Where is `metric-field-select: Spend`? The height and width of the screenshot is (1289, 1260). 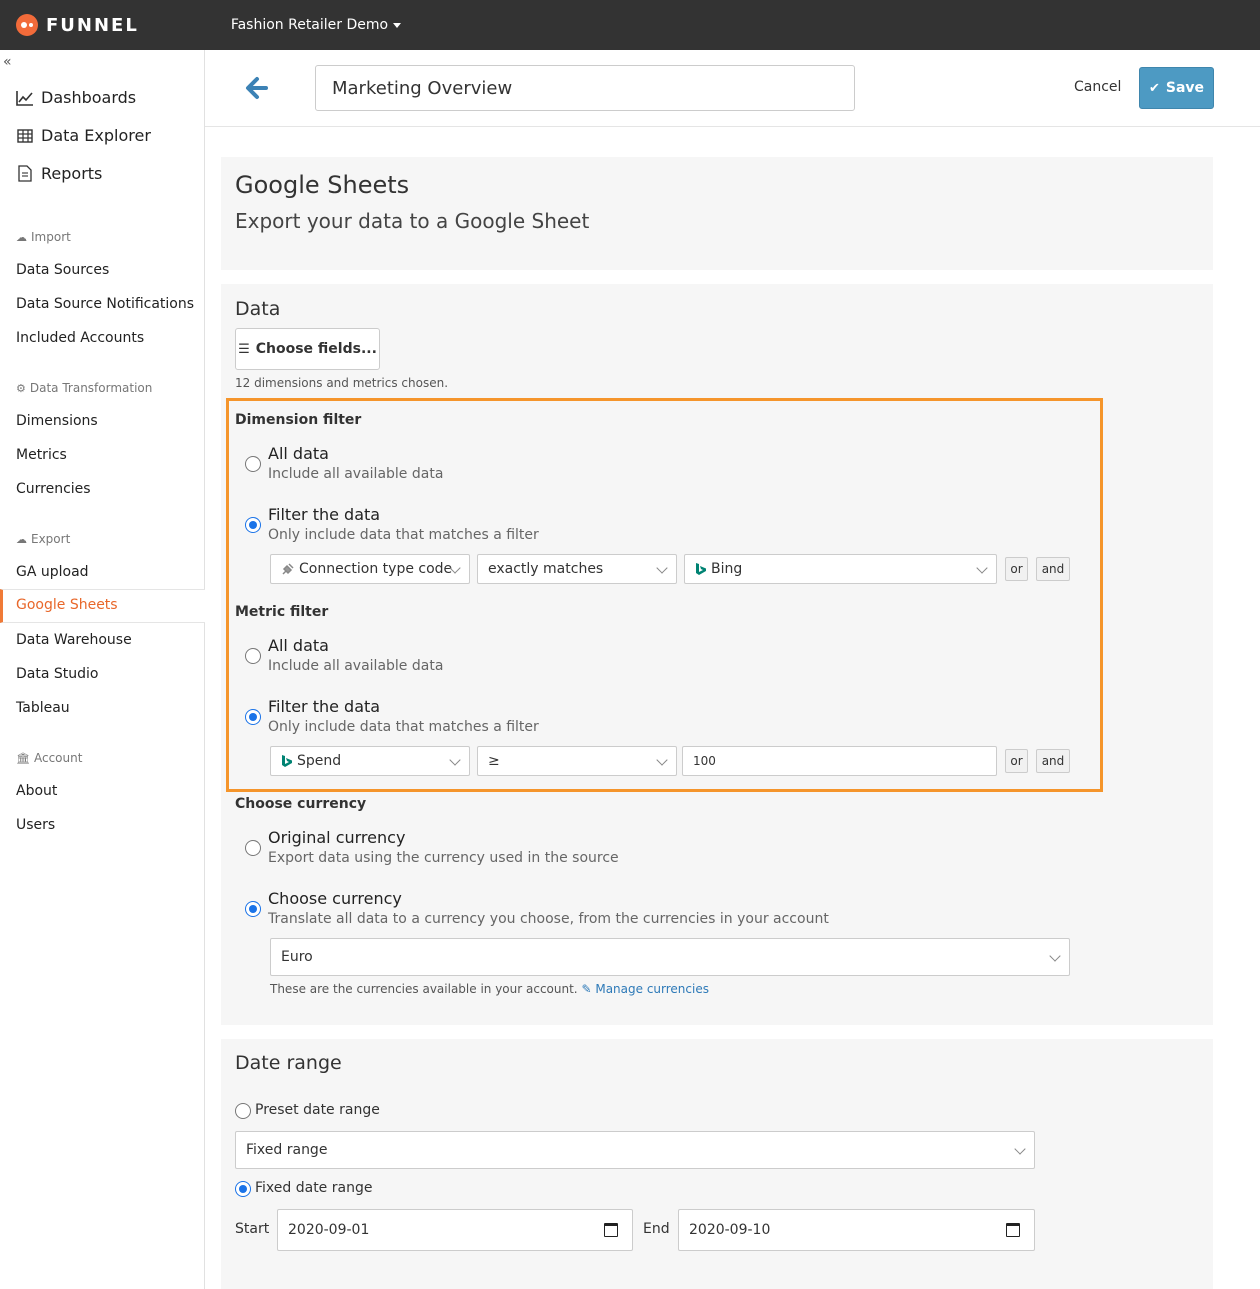 metric-field-select: Spend is located at coordinates (370, 761).